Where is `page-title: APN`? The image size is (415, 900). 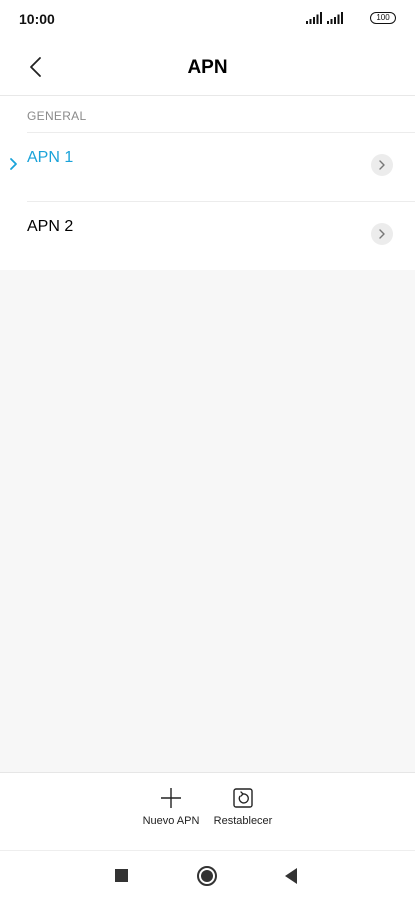
page-title: APN is located at coordinates (207, 67).